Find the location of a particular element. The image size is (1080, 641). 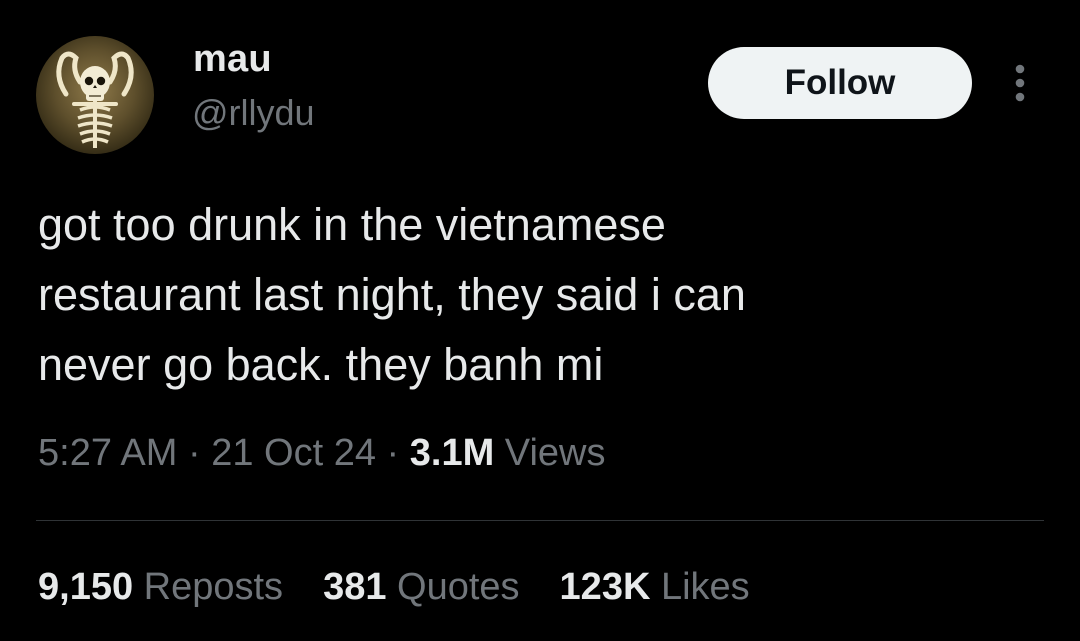

tweet-time: 5:27 AM is located at coordinates (107, 453).